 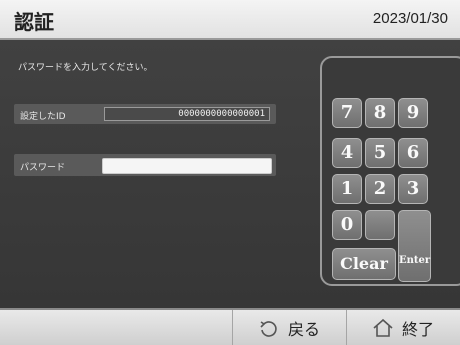 I want to click on password-input, so click(x=187, y=166).